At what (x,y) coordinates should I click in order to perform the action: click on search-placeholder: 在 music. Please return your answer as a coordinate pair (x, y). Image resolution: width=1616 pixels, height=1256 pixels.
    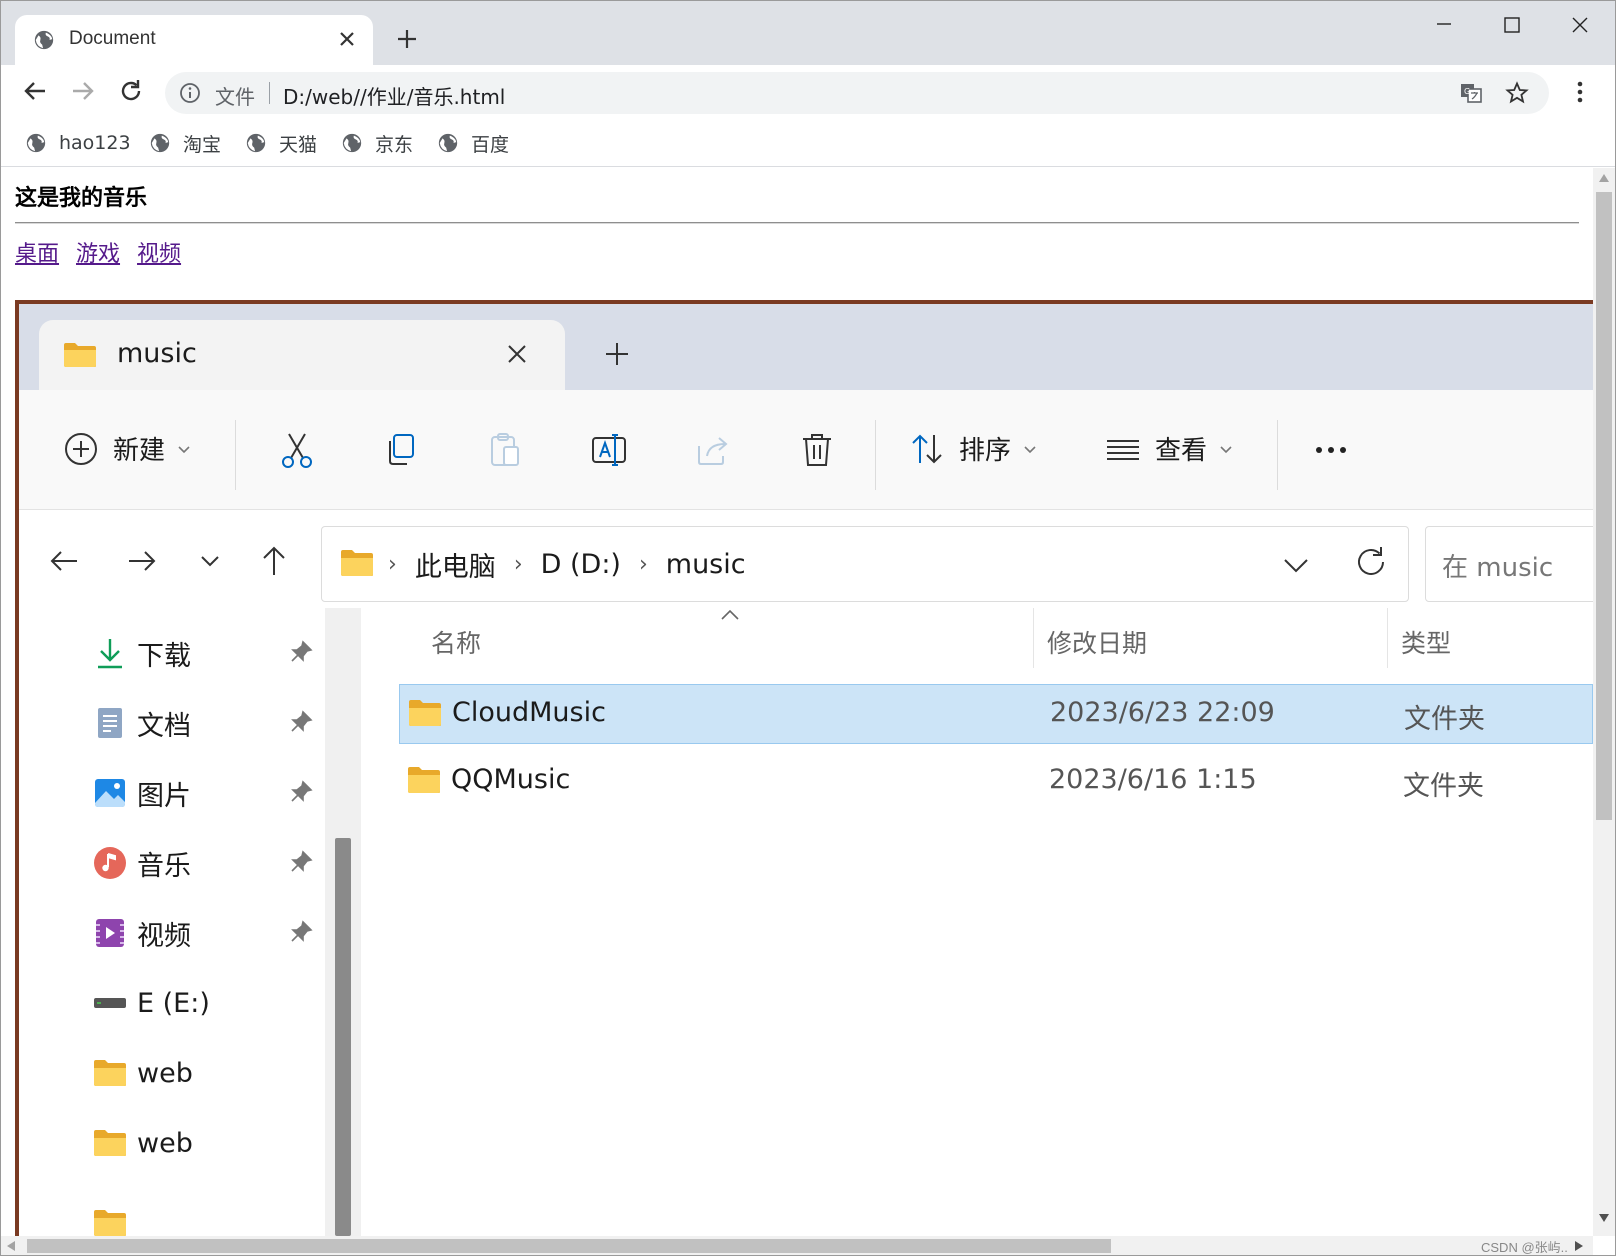
    Looking at the image, I should click on (1498, 568).